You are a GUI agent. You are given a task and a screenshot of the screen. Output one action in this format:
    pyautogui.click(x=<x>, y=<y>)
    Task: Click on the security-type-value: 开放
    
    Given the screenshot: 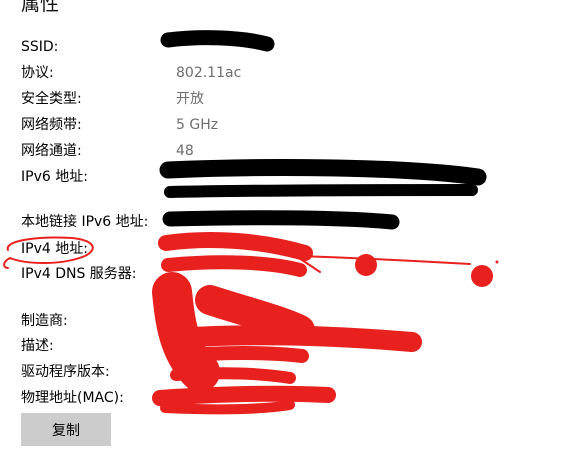 What is the action you would take?
    pyautogui.click(x=190, y=99)
    